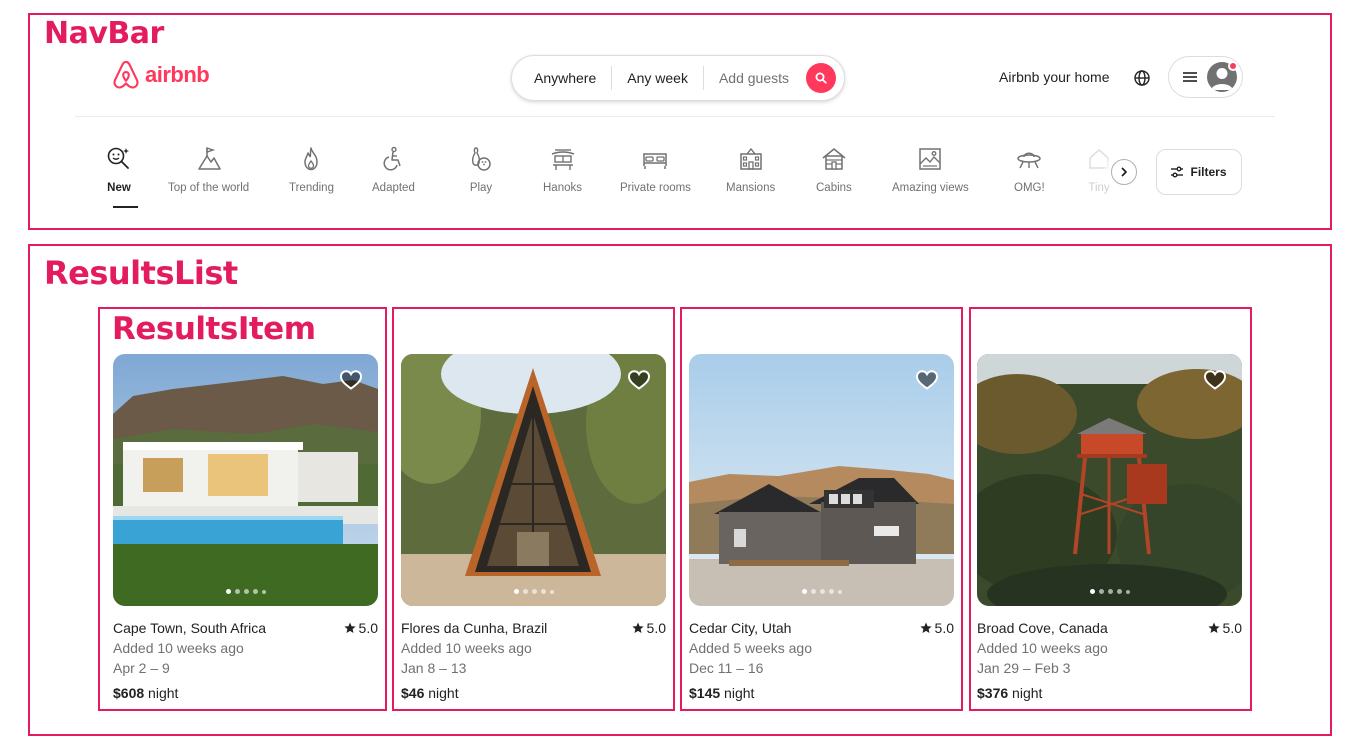 This screenshot has width=1358, height=748. I want to click on category-adapted: Adapted, so click(393, 170).